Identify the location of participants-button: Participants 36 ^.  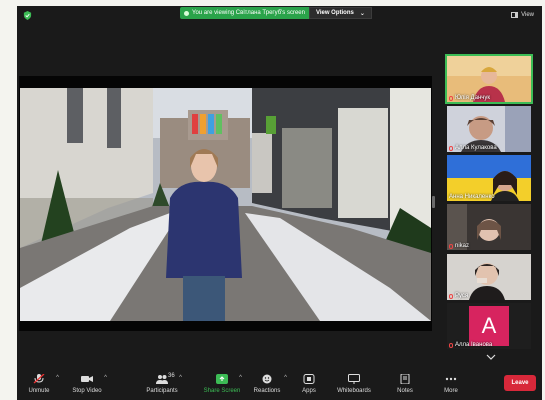
(162, 383).